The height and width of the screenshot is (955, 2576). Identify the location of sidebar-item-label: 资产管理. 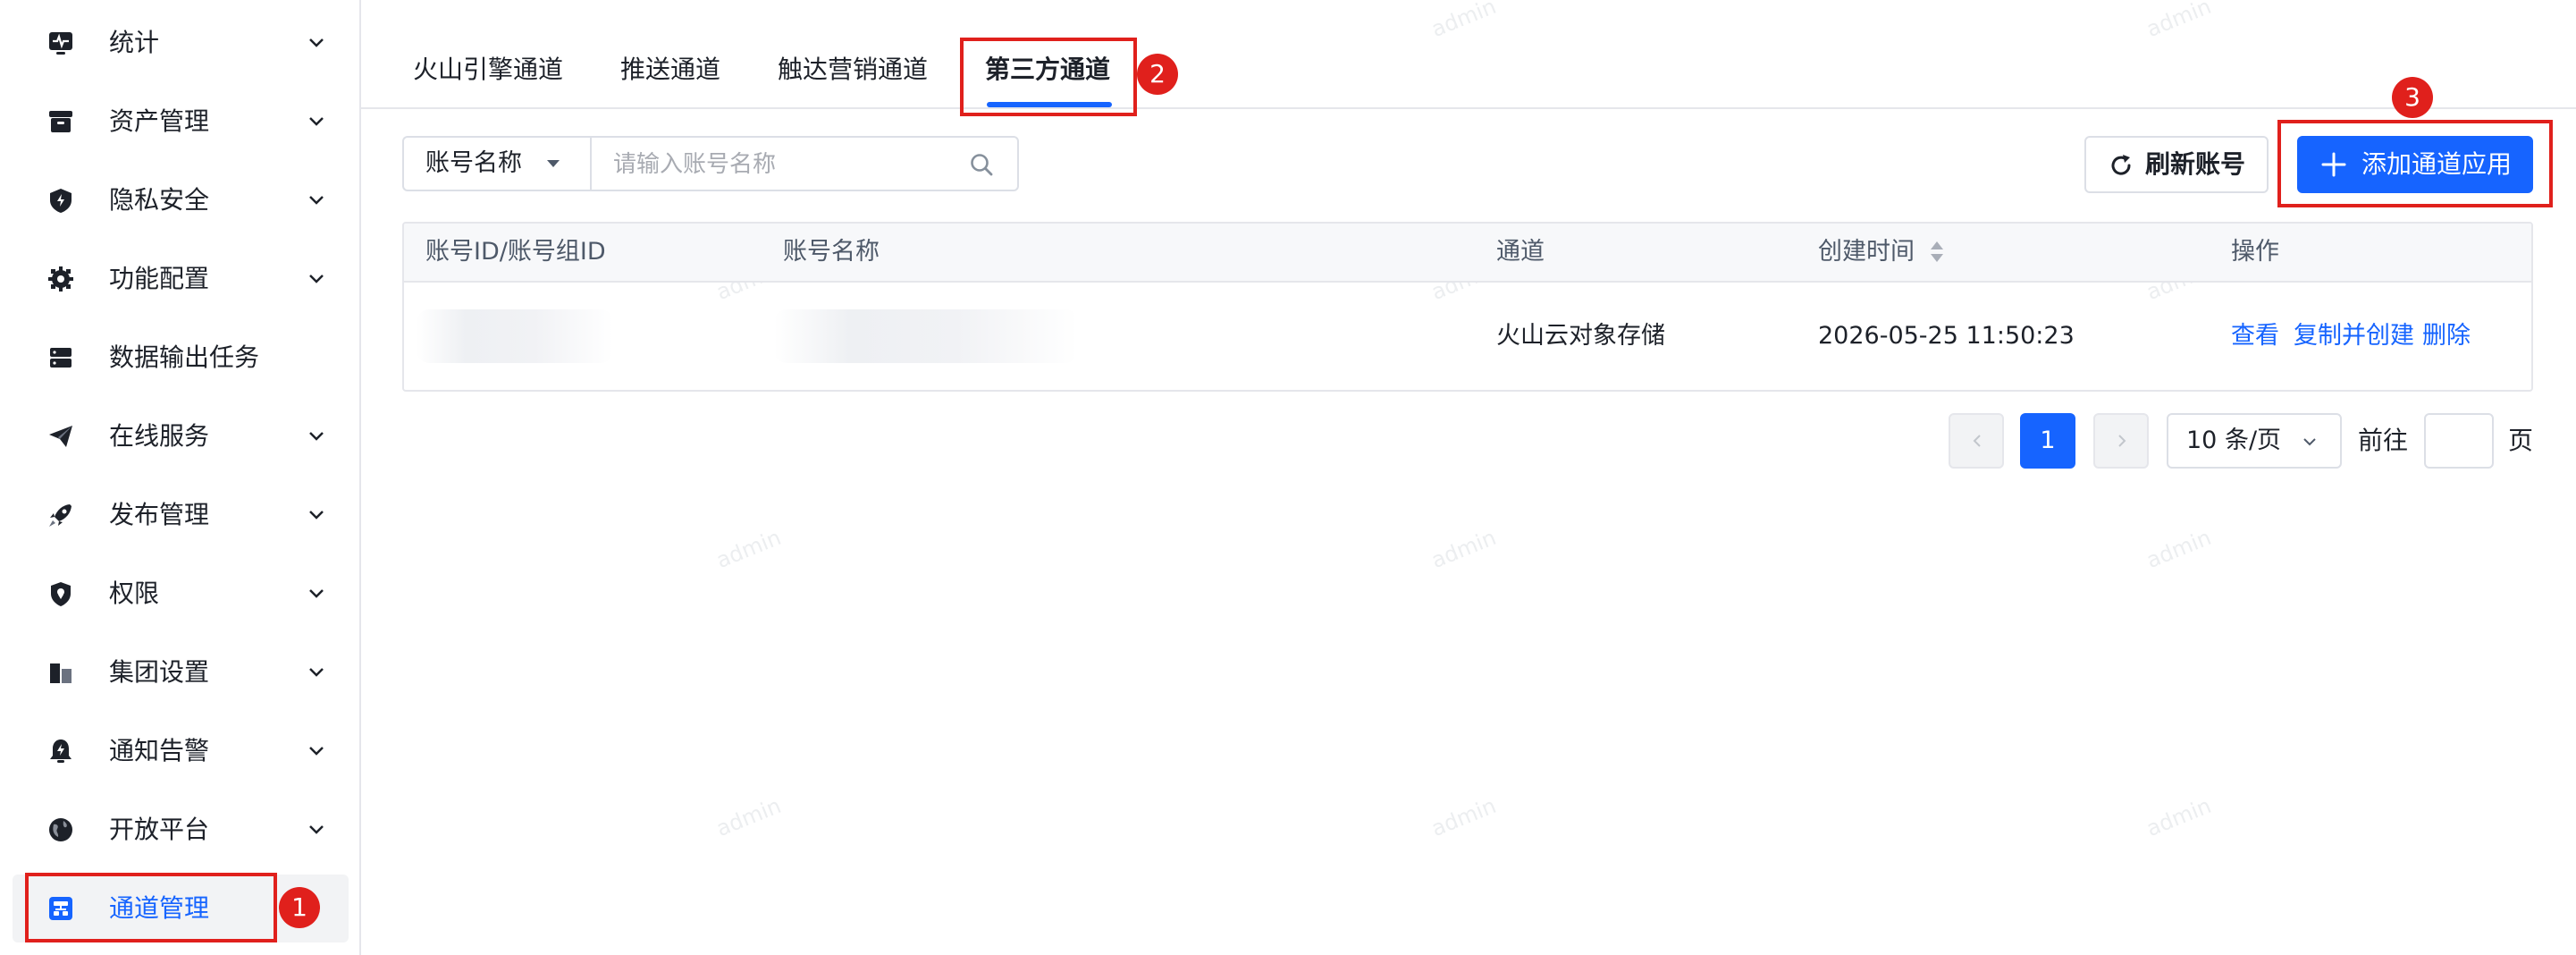
(160, 121).